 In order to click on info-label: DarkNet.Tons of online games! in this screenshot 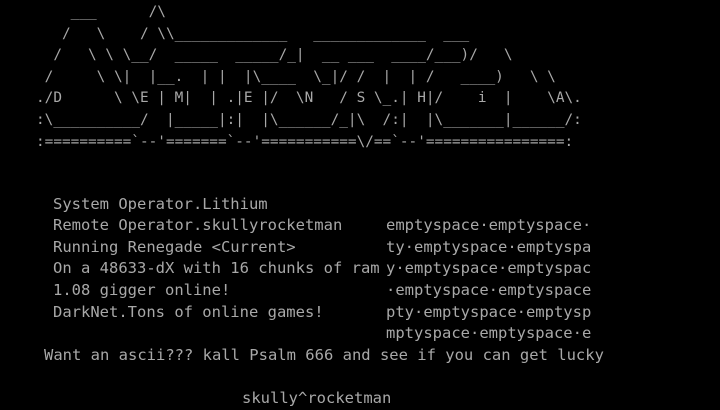, I will do `click(188, 311)`.